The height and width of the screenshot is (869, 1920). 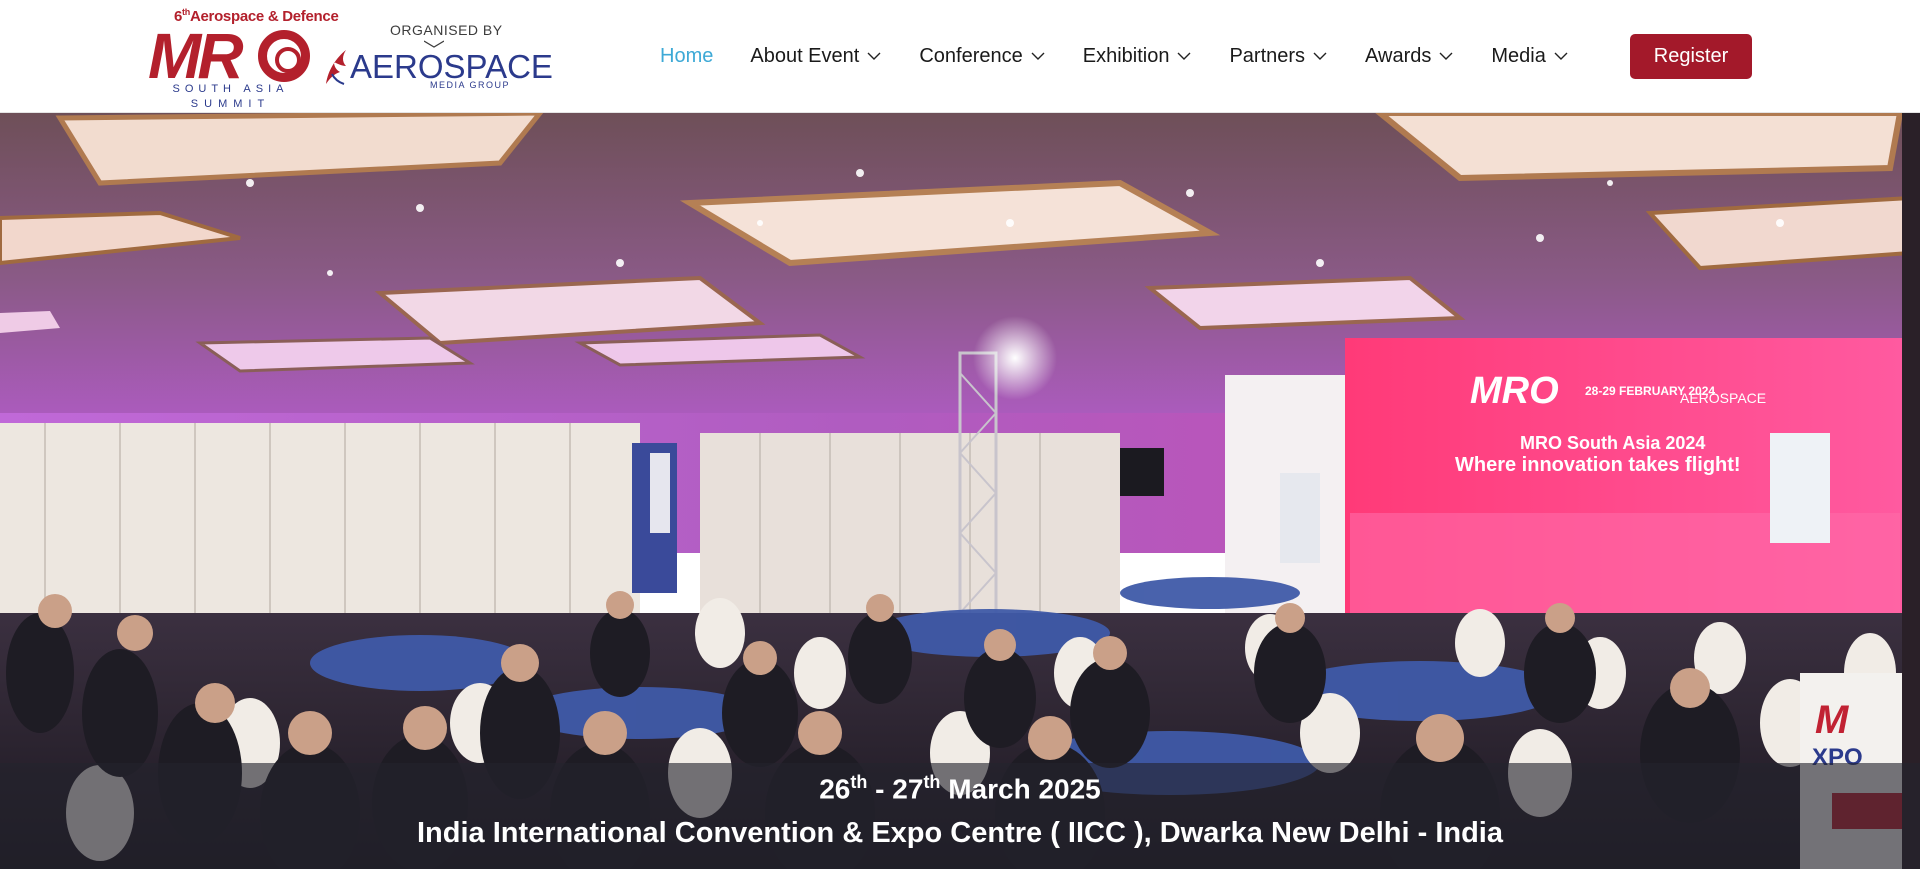 I want to click on nav-home: Home, so click(x=686, y=56).